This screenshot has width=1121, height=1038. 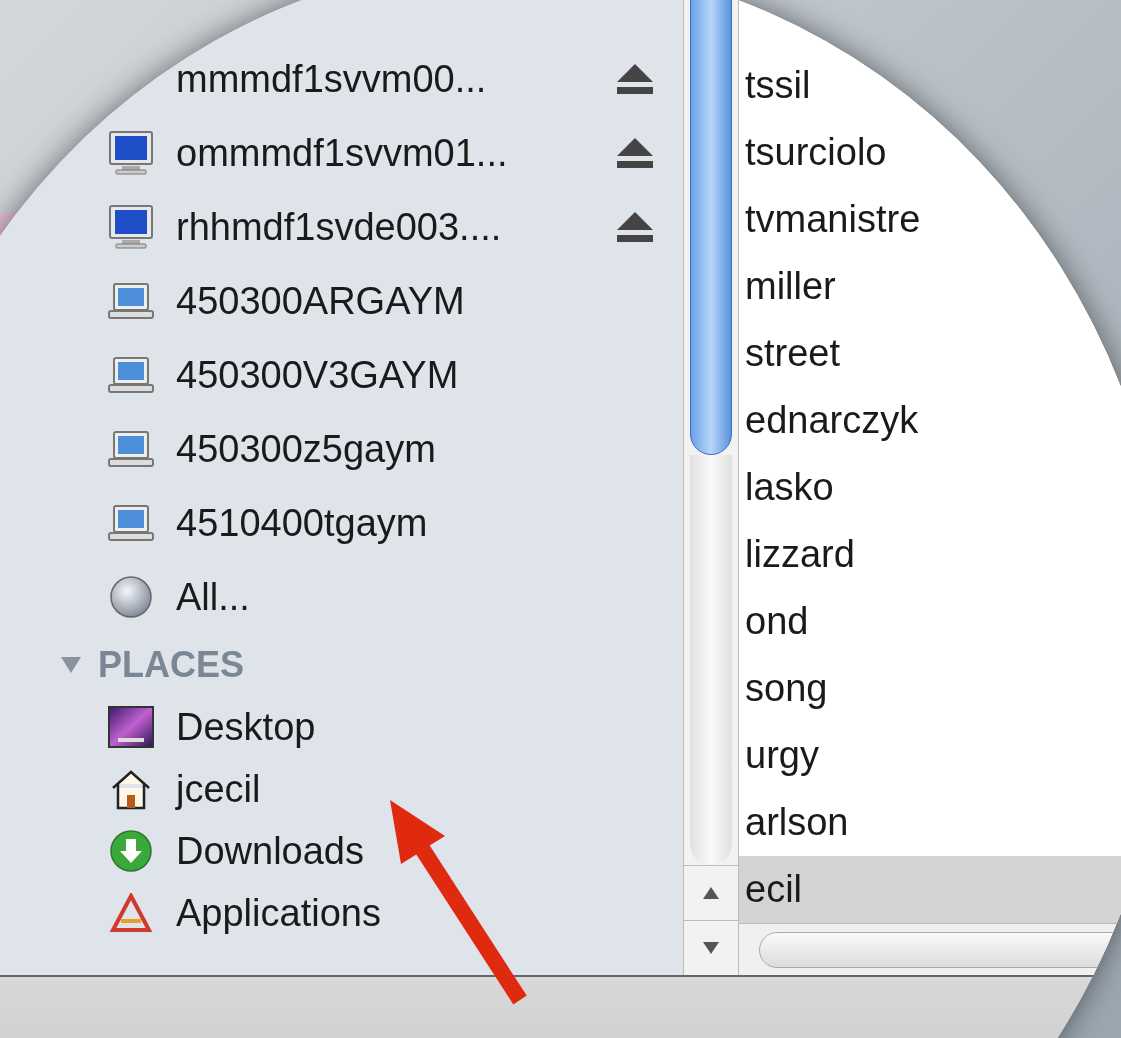 What do you see at coordinates (244, 913) in the screenshot?
I see `sidebar-item: Applications` at bounding box center [244, 913].